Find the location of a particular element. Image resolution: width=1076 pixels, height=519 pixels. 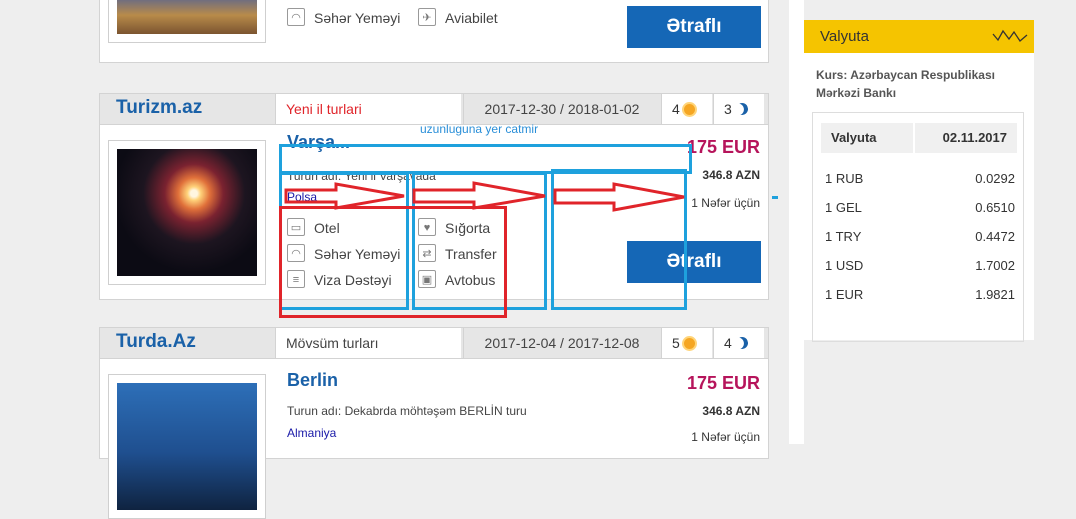

nights-count: 4 is located at coordinates (738, 343).